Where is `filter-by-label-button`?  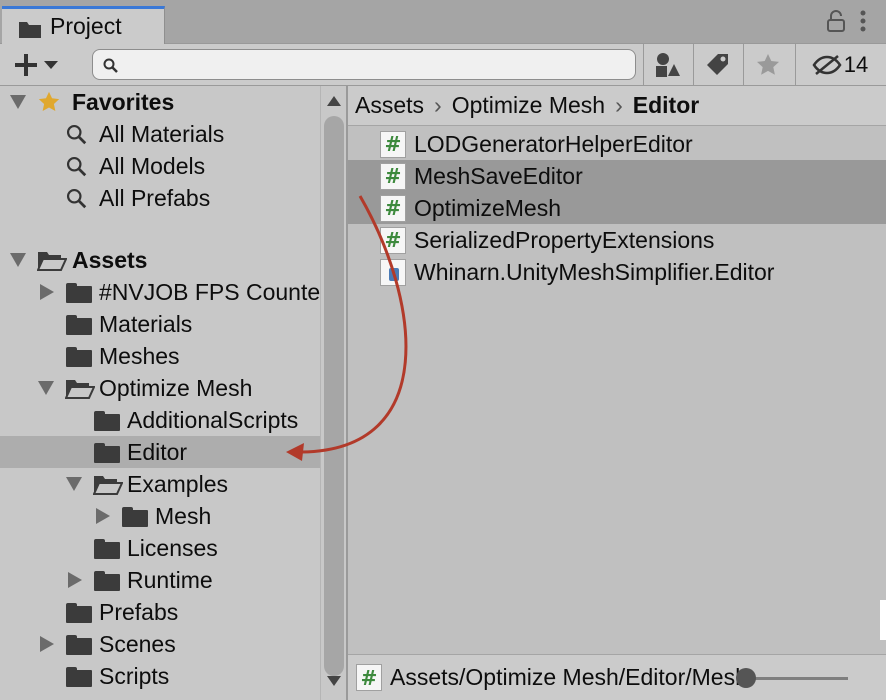 filter-by-label-button is located at coordinates (718, 65).